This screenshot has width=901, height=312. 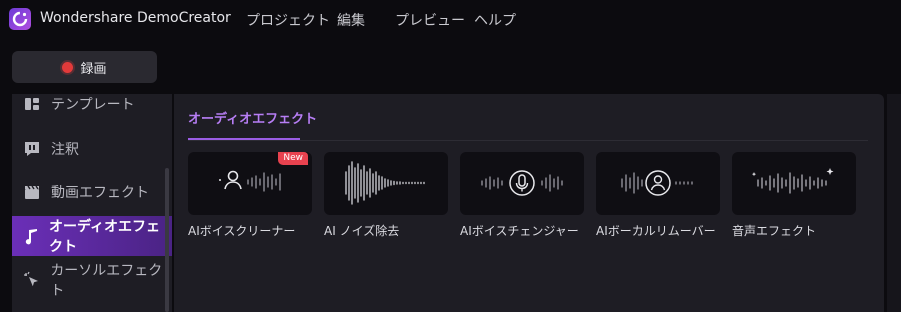 I want to click on effect-card-label: AIボイスチェンジャー, so click(x=519, y=231).